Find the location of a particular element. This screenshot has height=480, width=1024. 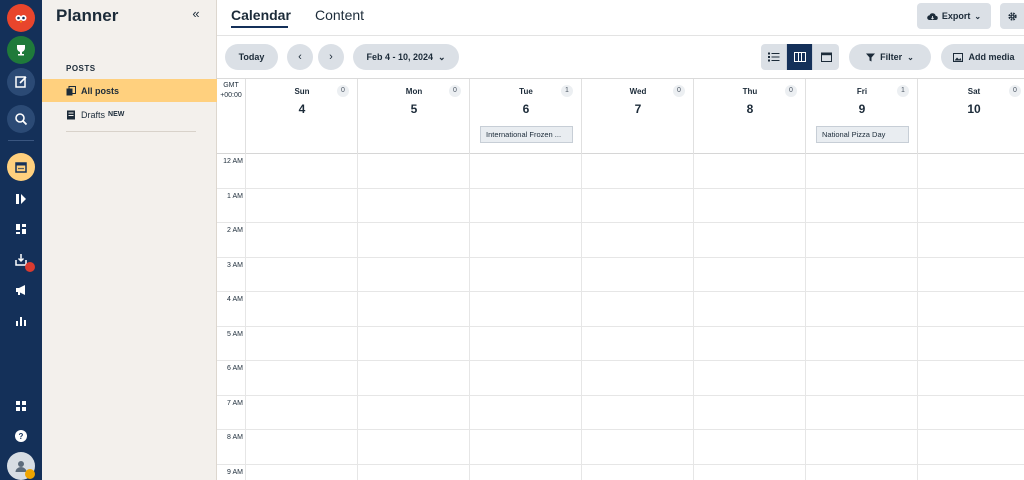

owl-logo-icon is located at coordinates (21, 18).